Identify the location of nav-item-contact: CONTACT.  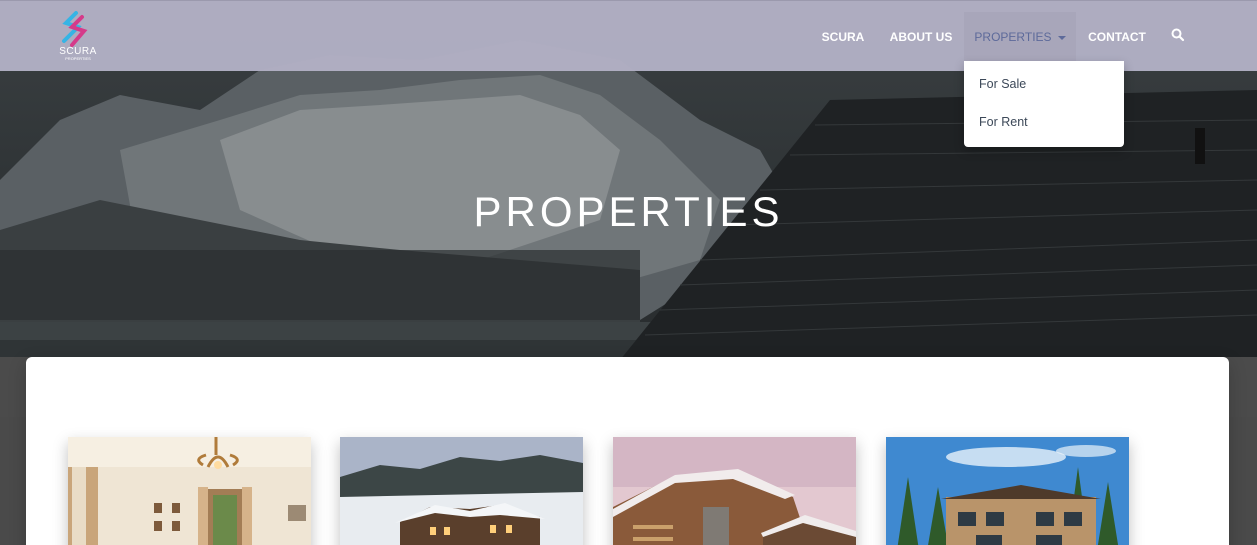
(1117, 37).